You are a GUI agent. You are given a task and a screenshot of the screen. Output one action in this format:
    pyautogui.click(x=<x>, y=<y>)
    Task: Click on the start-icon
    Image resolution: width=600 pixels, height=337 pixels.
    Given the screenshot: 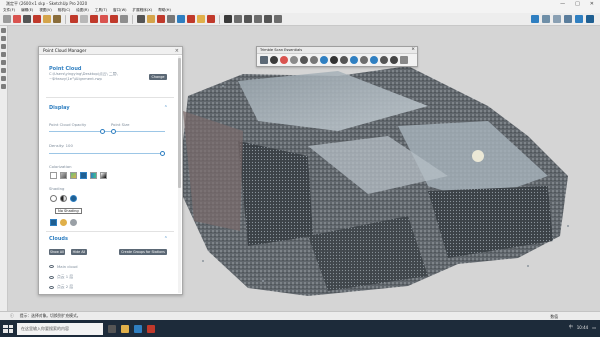 What is the action you would take?
    pyautogui.click(x=8, y=328)
    